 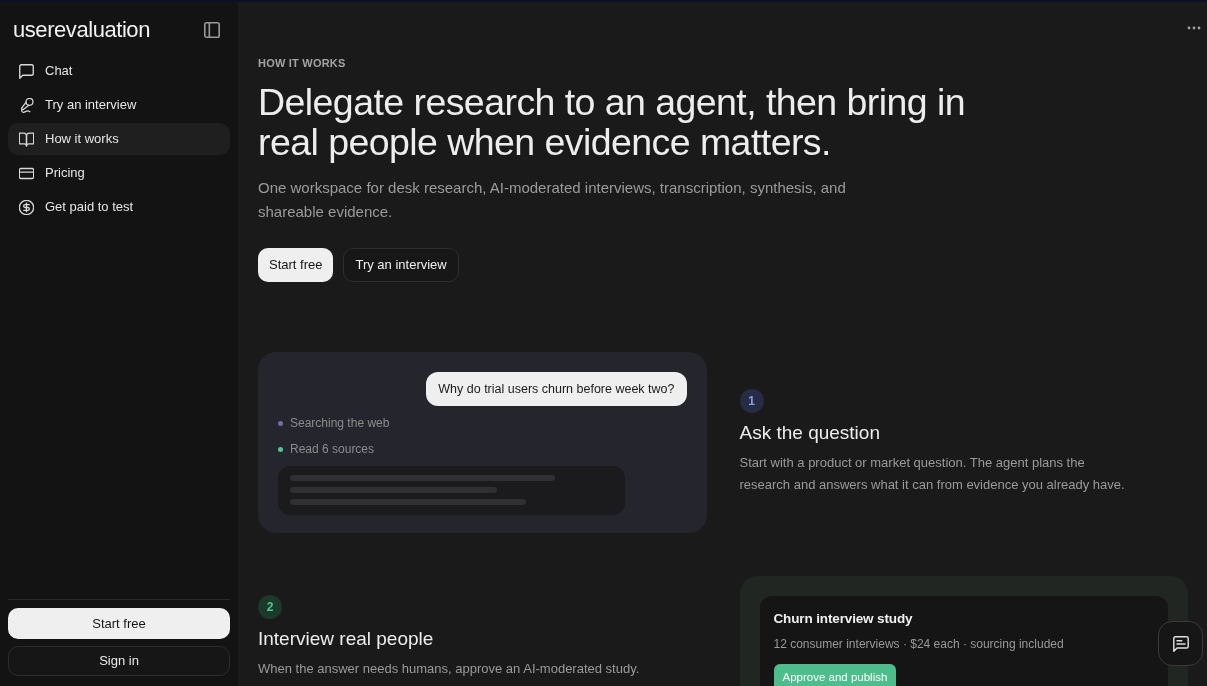 I want to click on nav-item: Try an interview, so click(x=119, y=105).